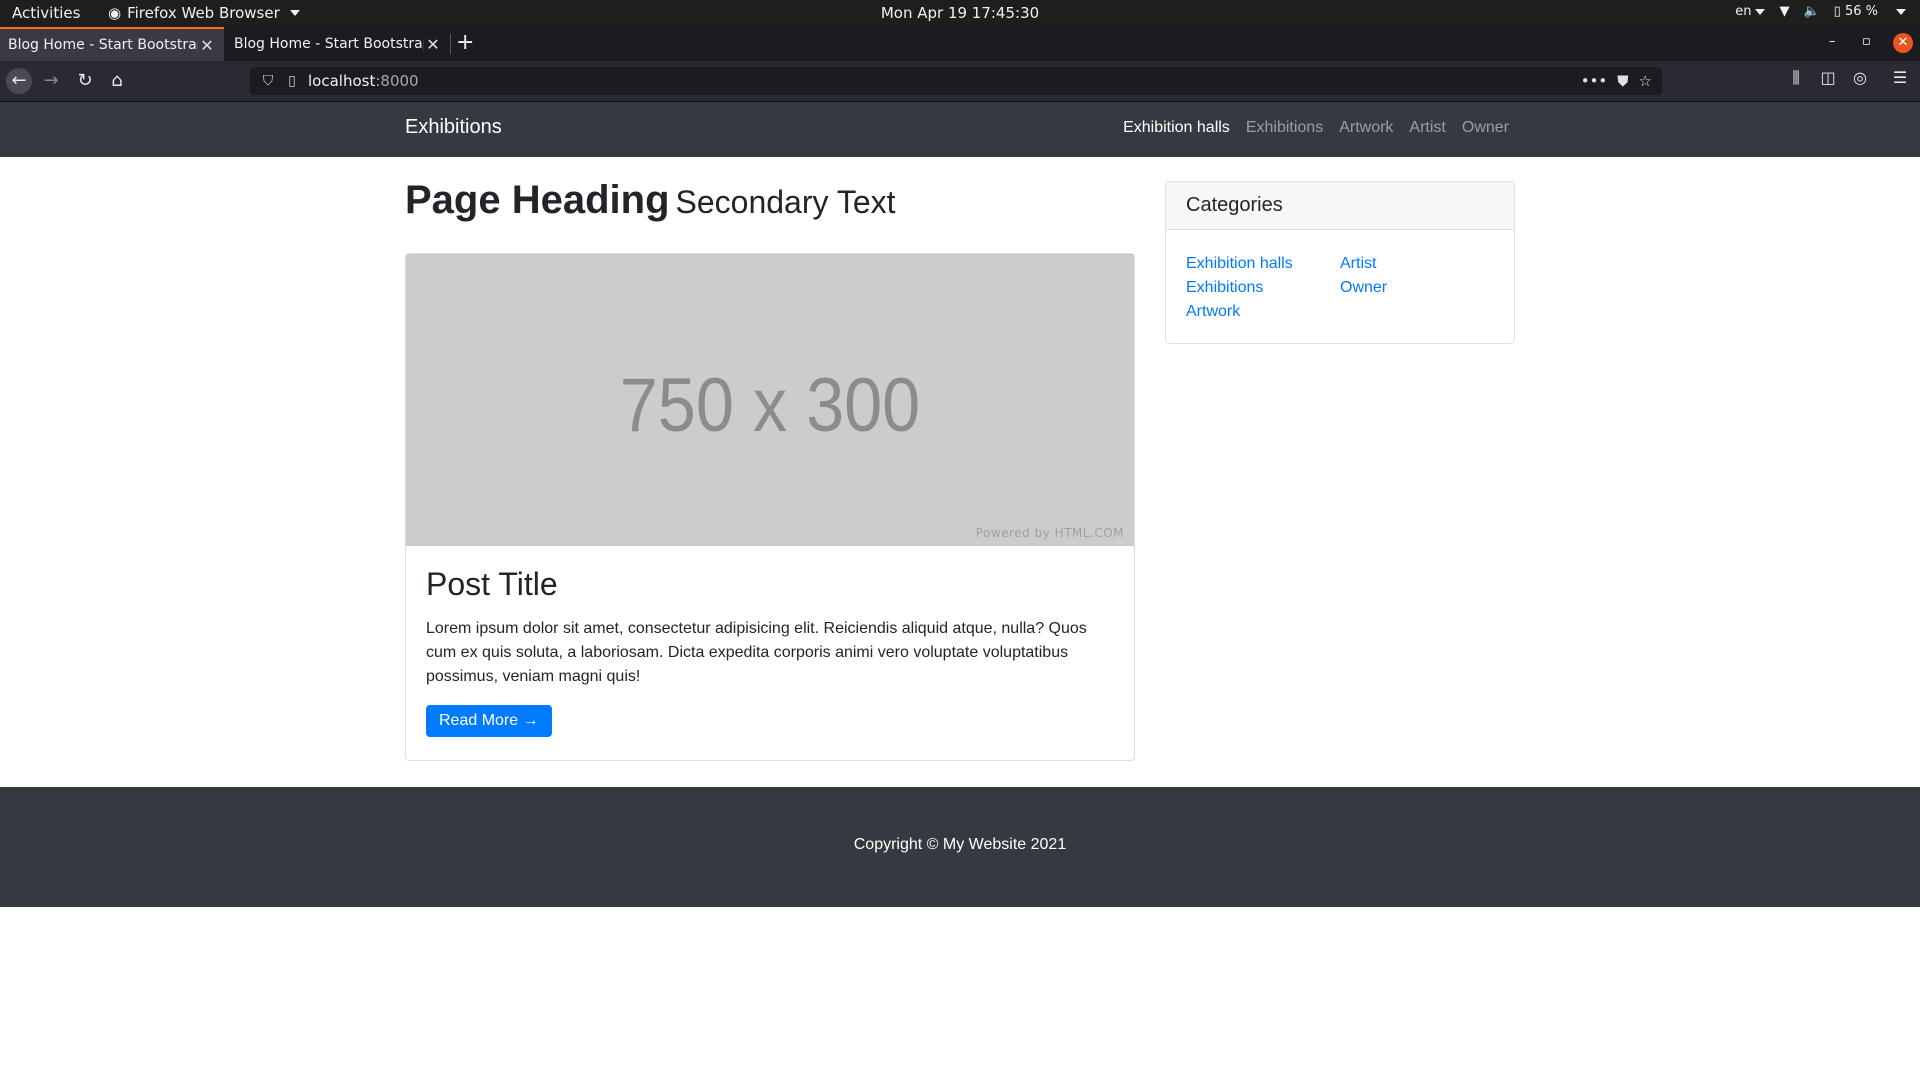 The width and height of the screenshot is (1920, 1080). I want to click on categories-title: Categories, so click(1340, 206).